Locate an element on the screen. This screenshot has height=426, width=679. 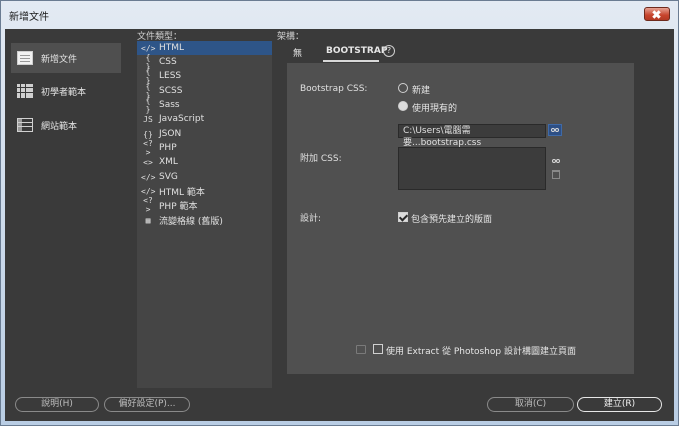
file-type-text: HTML 範本 is located at coordinates (182, 192).